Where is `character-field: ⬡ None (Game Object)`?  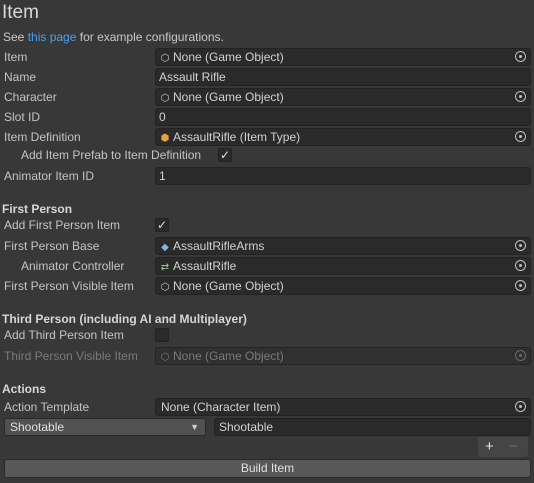
character-field: ⬡ None (Game Object) is located at coordinates (343, 97).